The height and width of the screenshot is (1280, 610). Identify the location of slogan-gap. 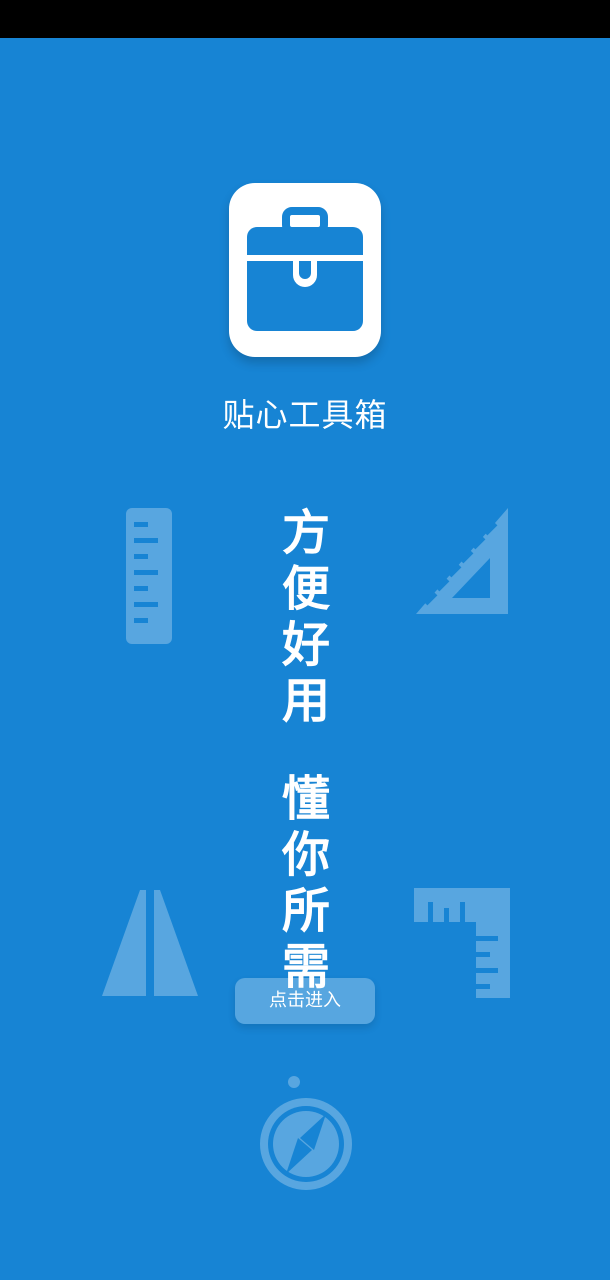
(306, 750).